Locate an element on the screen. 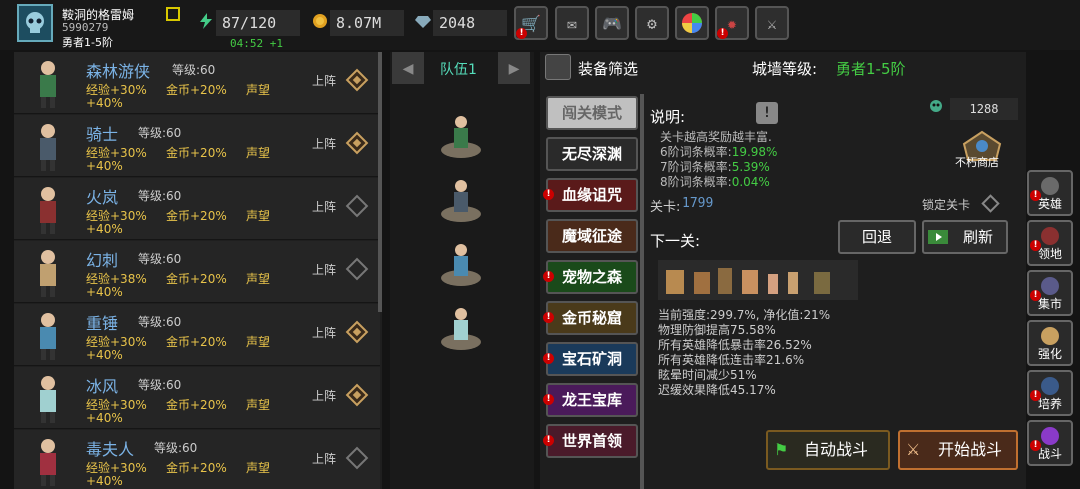  gems-stat: 2048 is located at coordinates (470, 23).